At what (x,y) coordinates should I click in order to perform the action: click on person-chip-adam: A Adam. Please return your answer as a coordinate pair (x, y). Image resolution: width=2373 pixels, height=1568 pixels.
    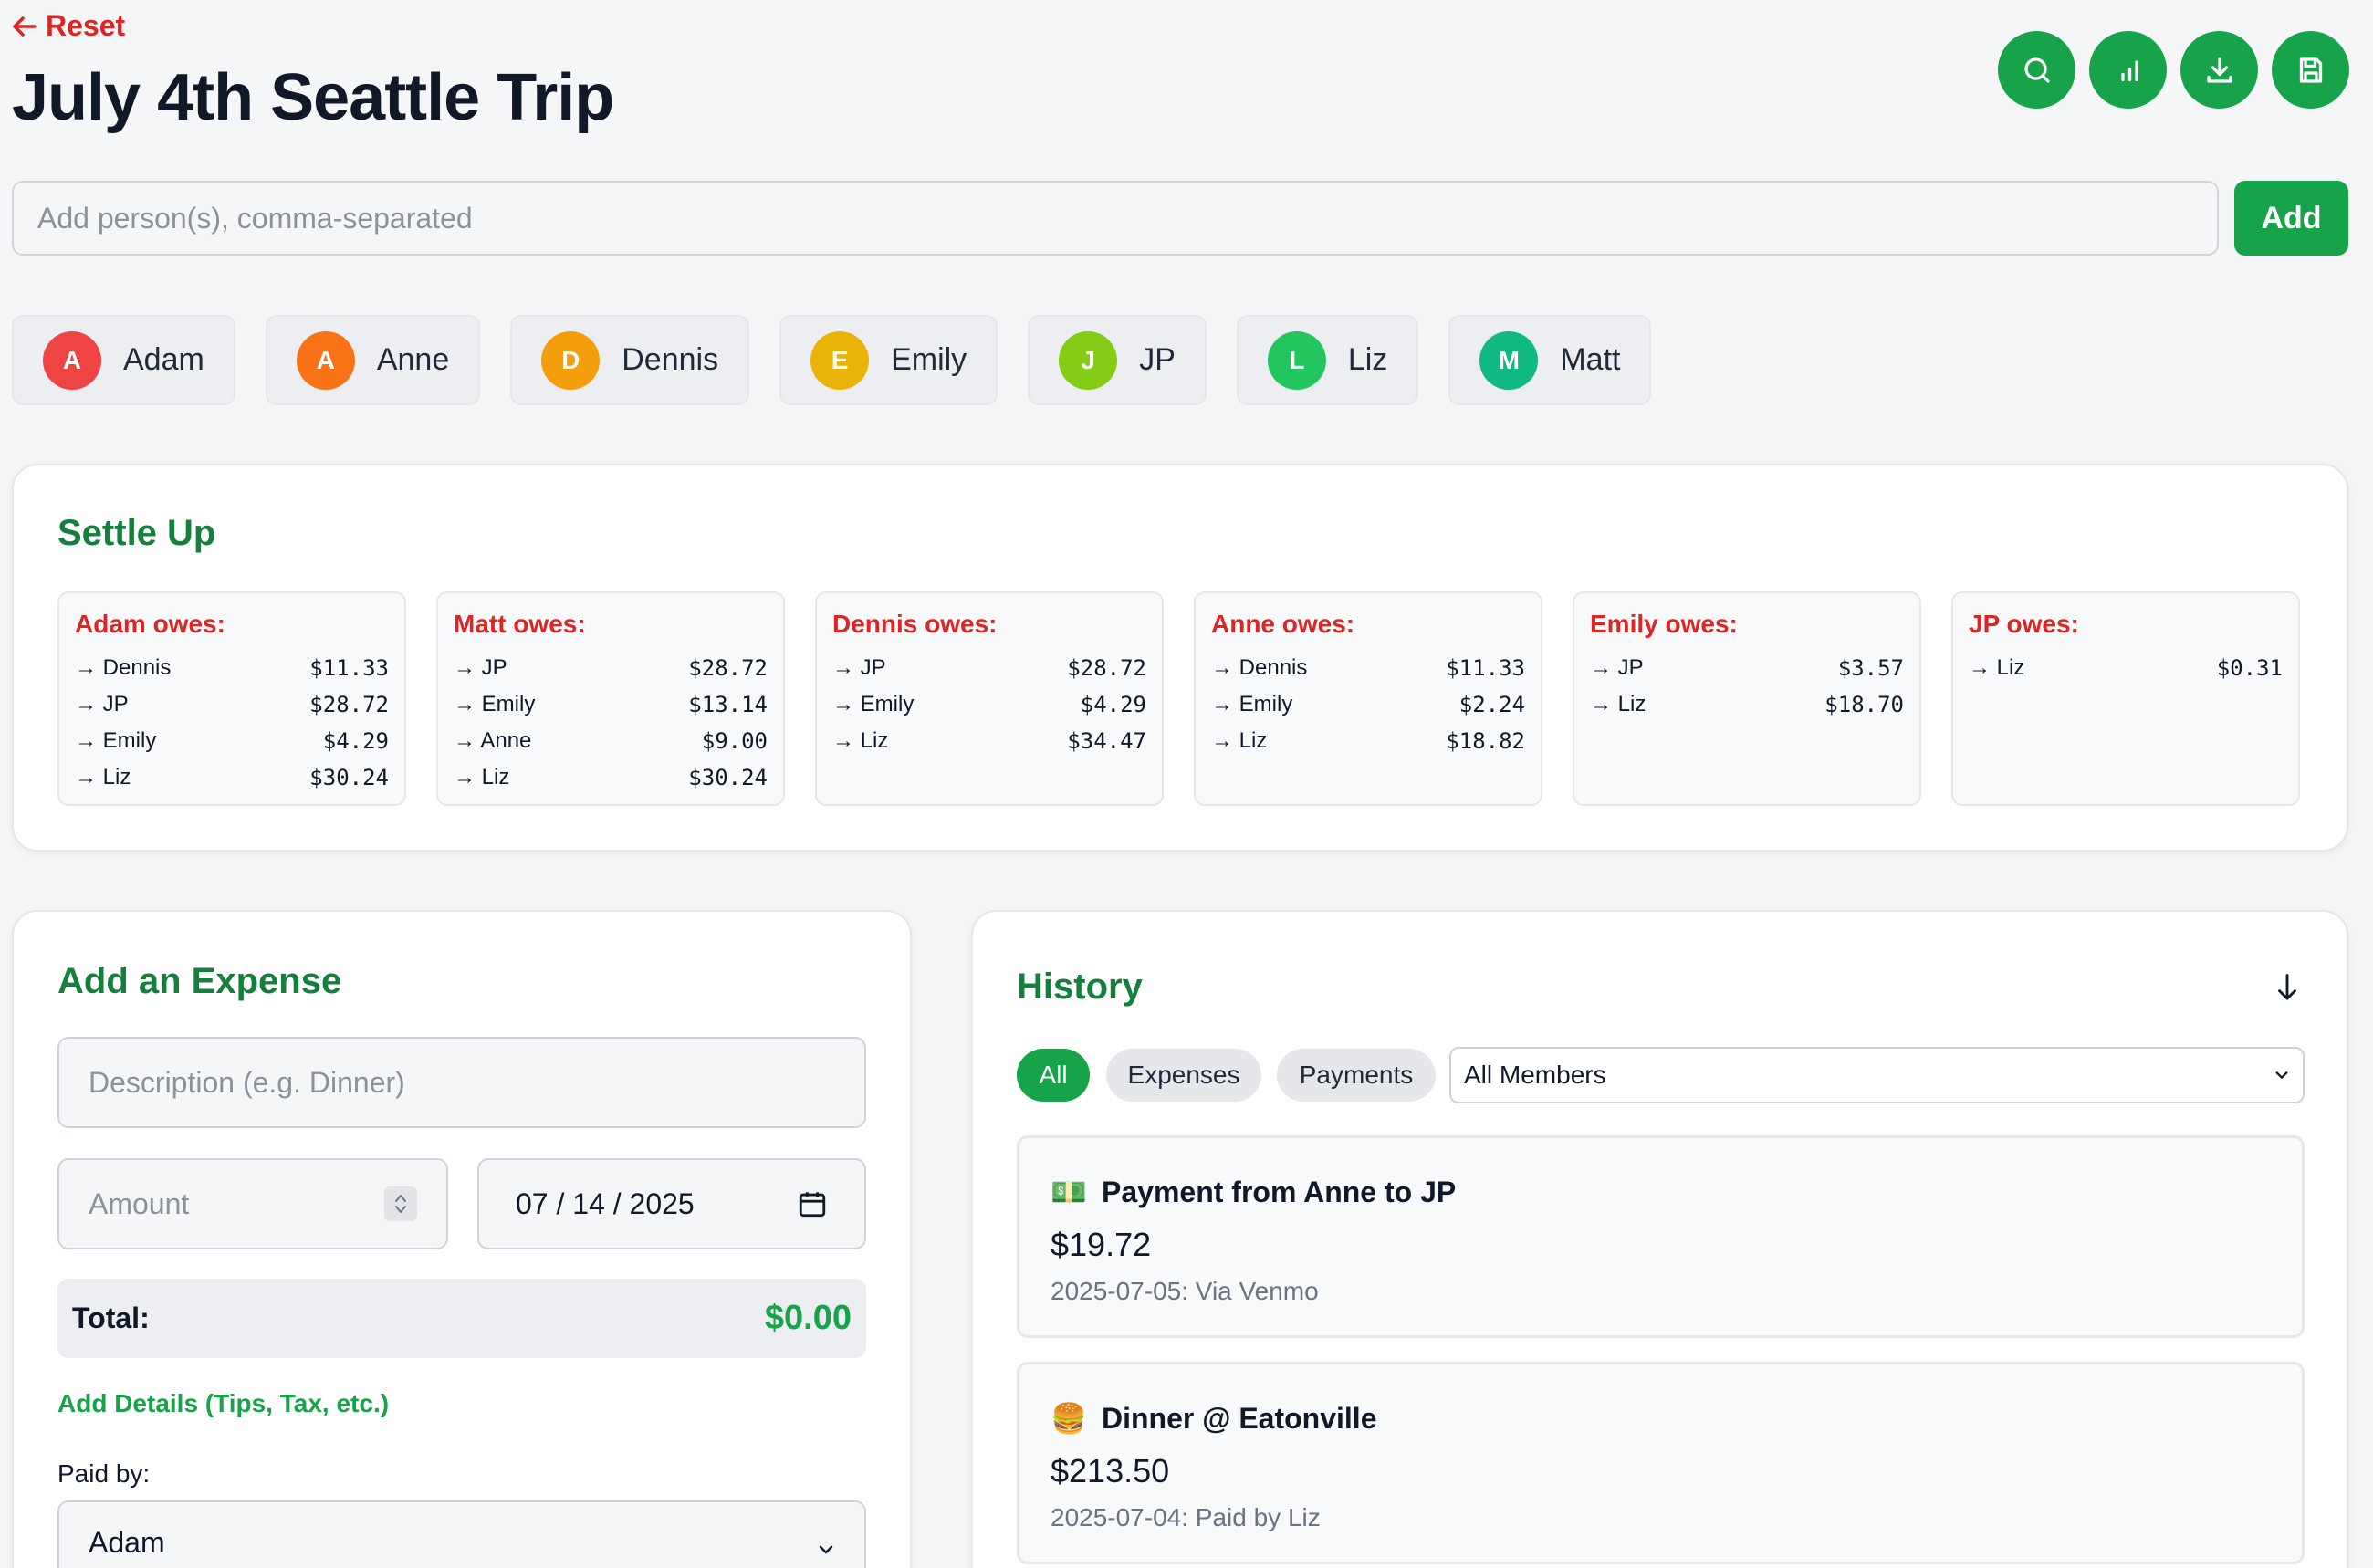
    Looking at the image, I should click on (123, 360).